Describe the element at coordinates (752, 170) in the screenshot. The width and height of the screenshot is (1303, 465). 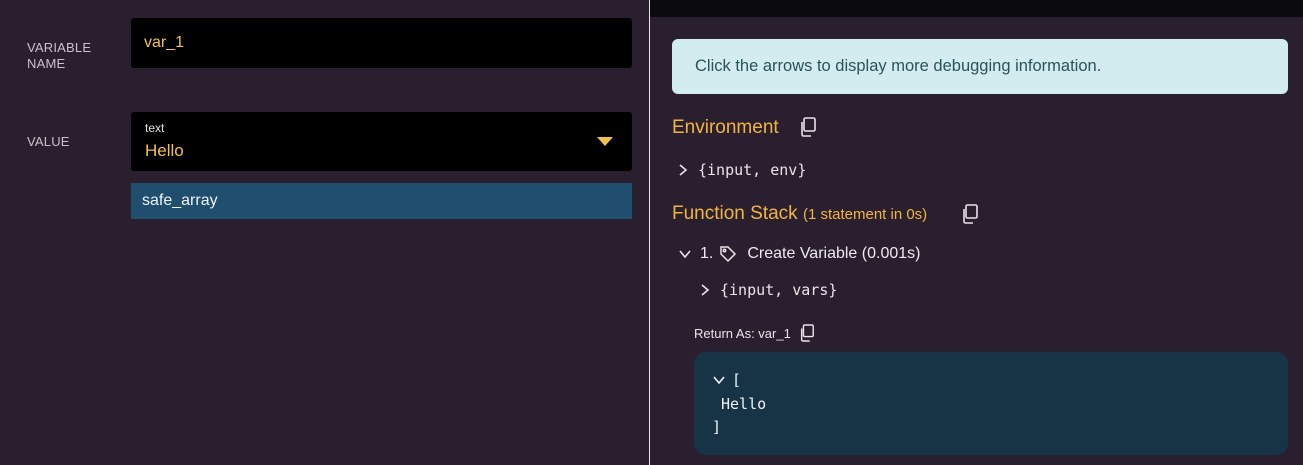
I see `environment-tree-text: {input, env}` at that location.